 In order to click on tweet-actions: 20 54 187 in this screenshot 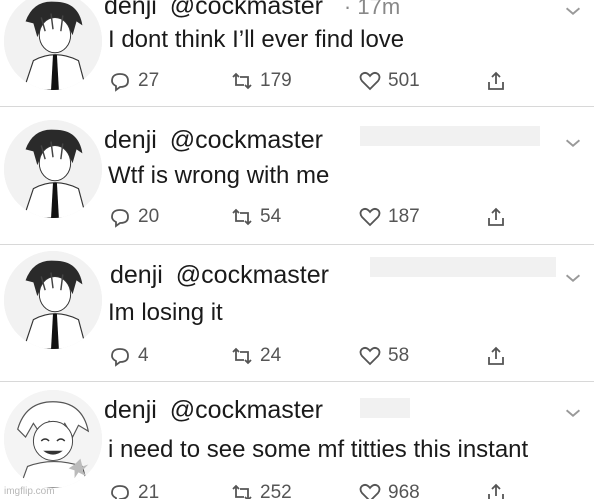, I will do `click(308, 217)`.